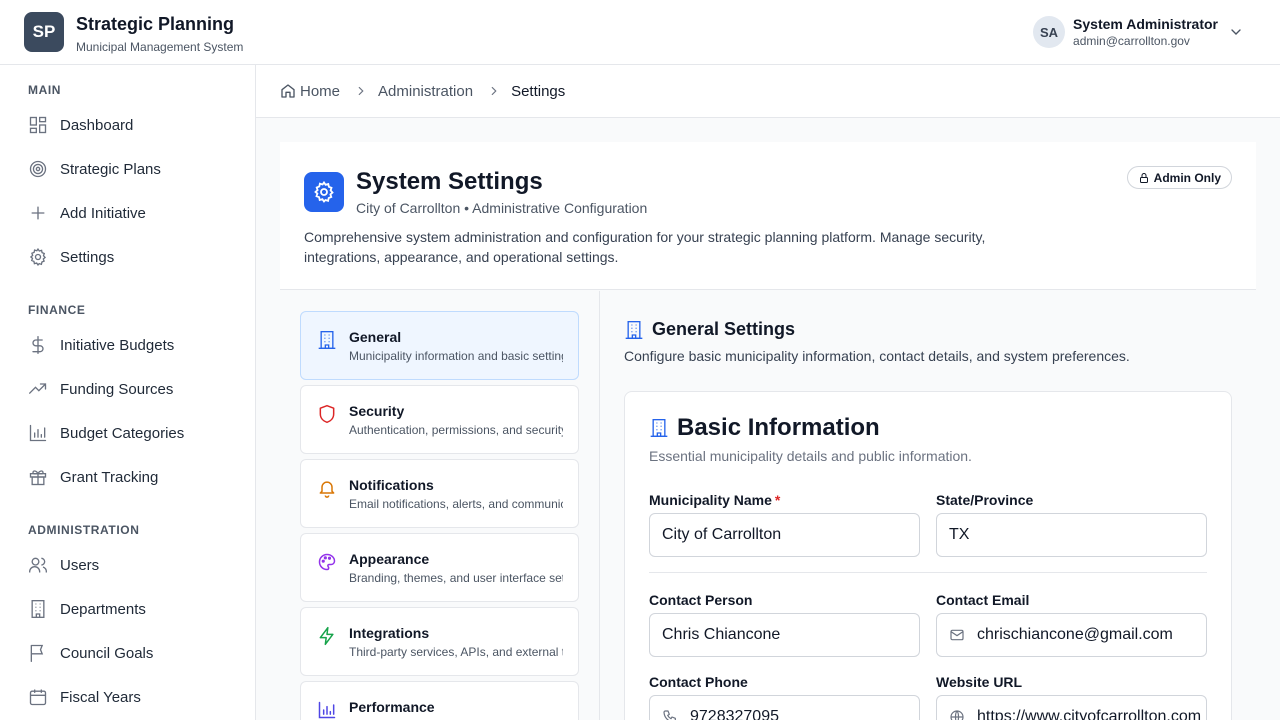 The image size is (1280, 720). Describe the element at coordinates (122, 433) in the screenshot. I see `sidebar-item-label: Budget Categories` at that location.